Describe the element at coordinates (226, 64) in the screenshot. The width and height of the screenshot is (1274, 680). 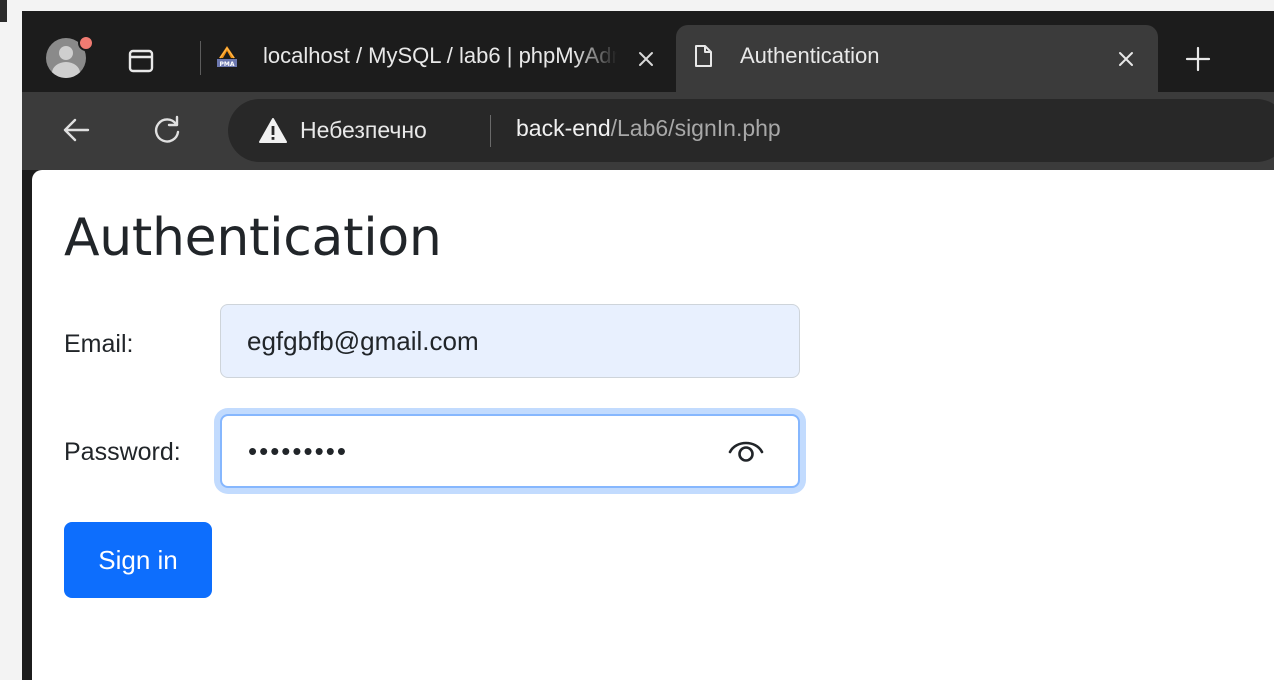
I see `svg-text: PMA` at that location.